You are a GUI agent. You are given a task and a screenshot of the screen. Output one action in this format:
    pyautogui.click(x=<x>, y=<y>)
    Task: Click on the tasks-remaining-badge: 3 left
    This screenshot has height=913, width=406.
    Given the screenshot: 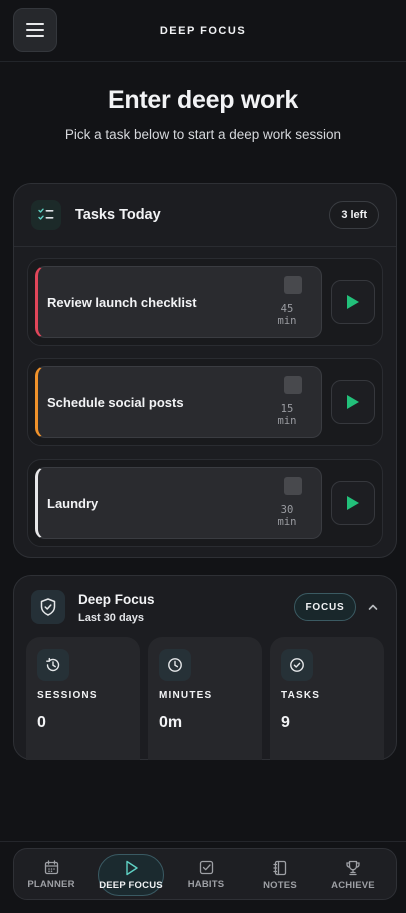 What is the action you would take?
    pyautogui.click(x=354, y=215)
    